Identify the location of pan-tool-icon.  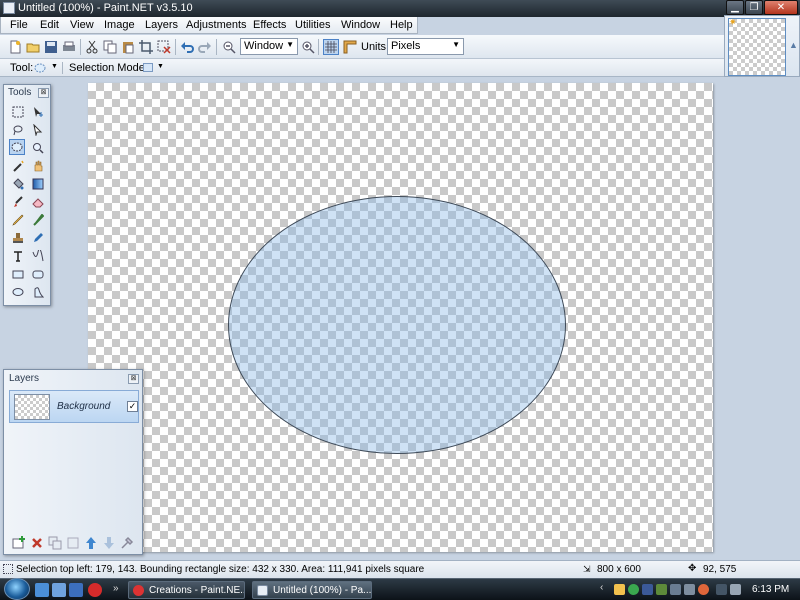
(38, 166).